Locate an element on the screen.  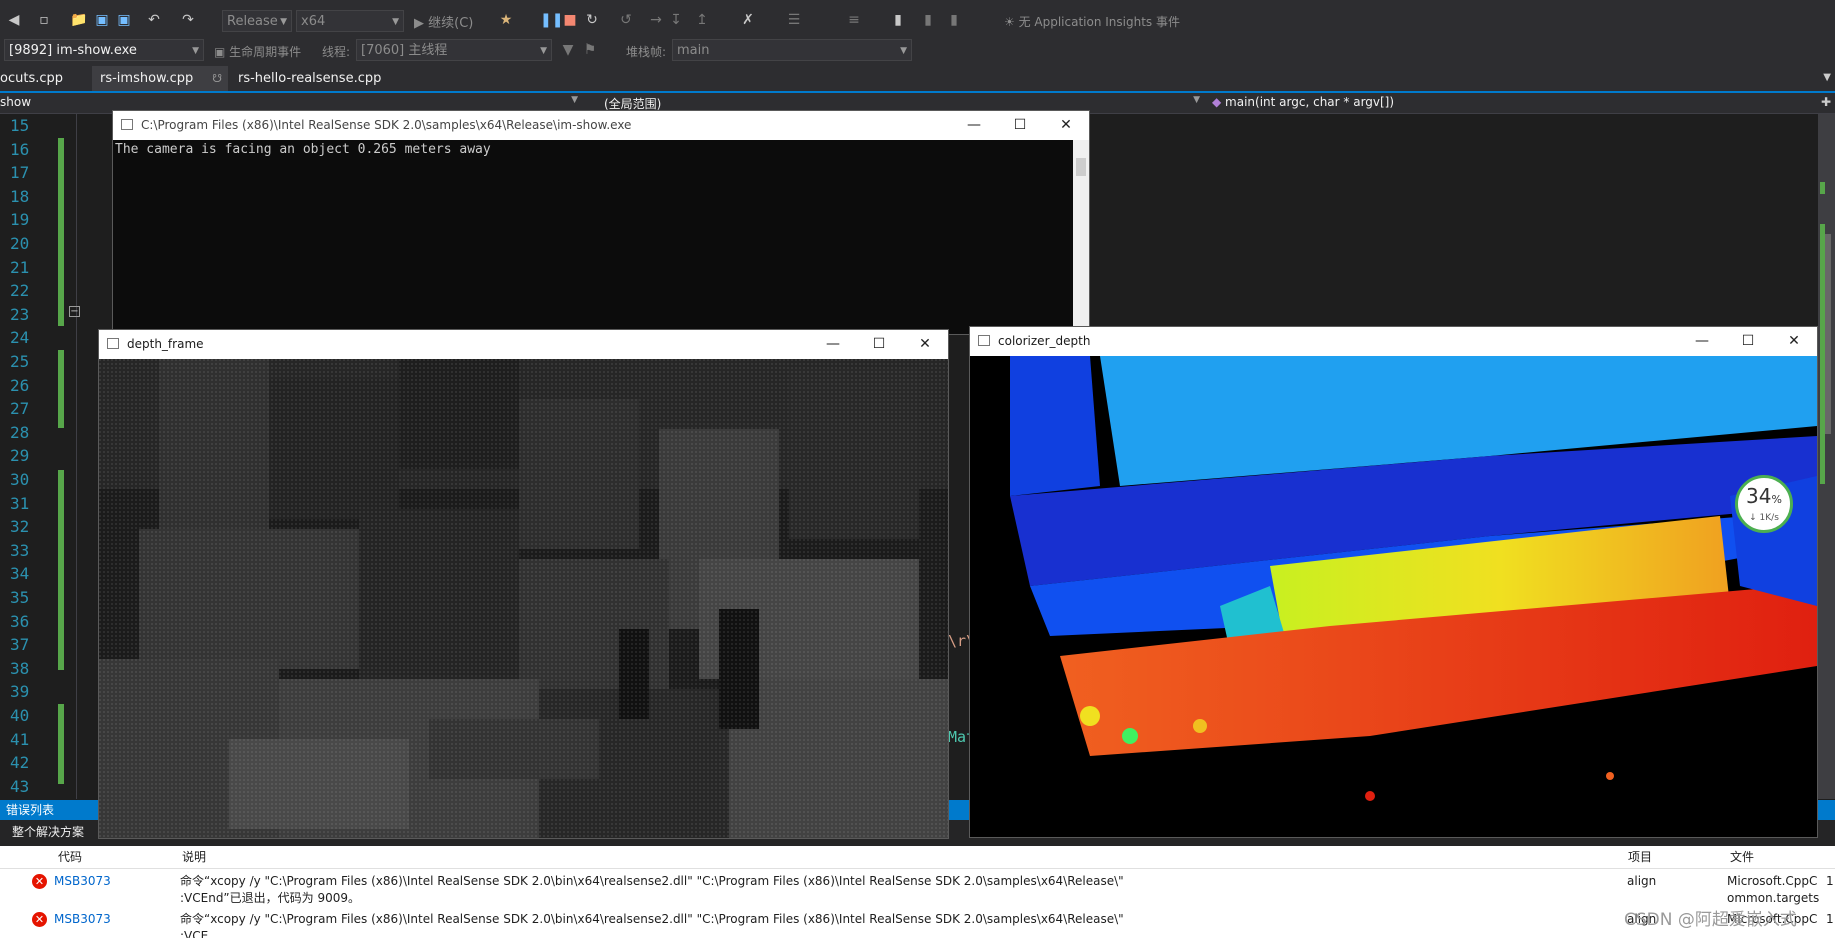
error-icon: ✕ is located at coordinates (39, 881).